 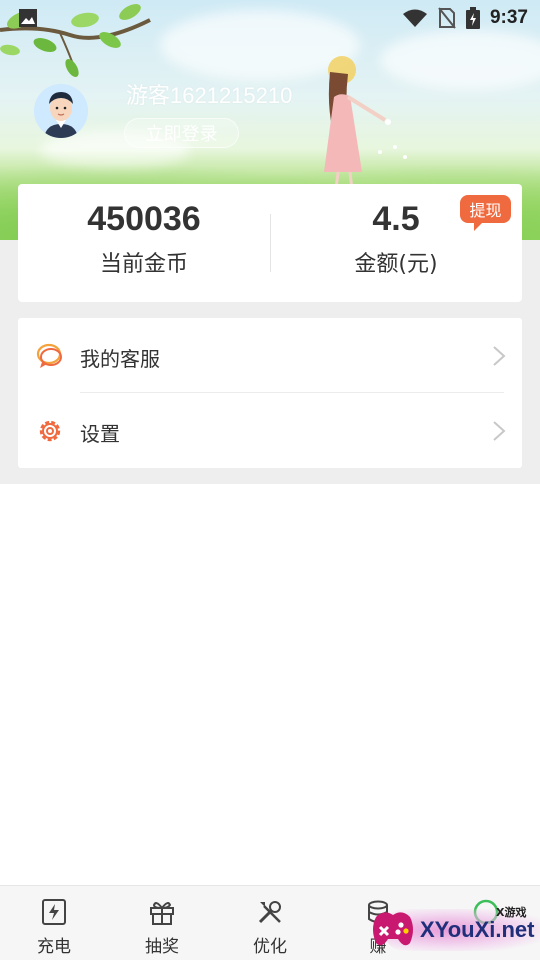 I want to click on nav-label: 优化, so click(x=270, y=947).